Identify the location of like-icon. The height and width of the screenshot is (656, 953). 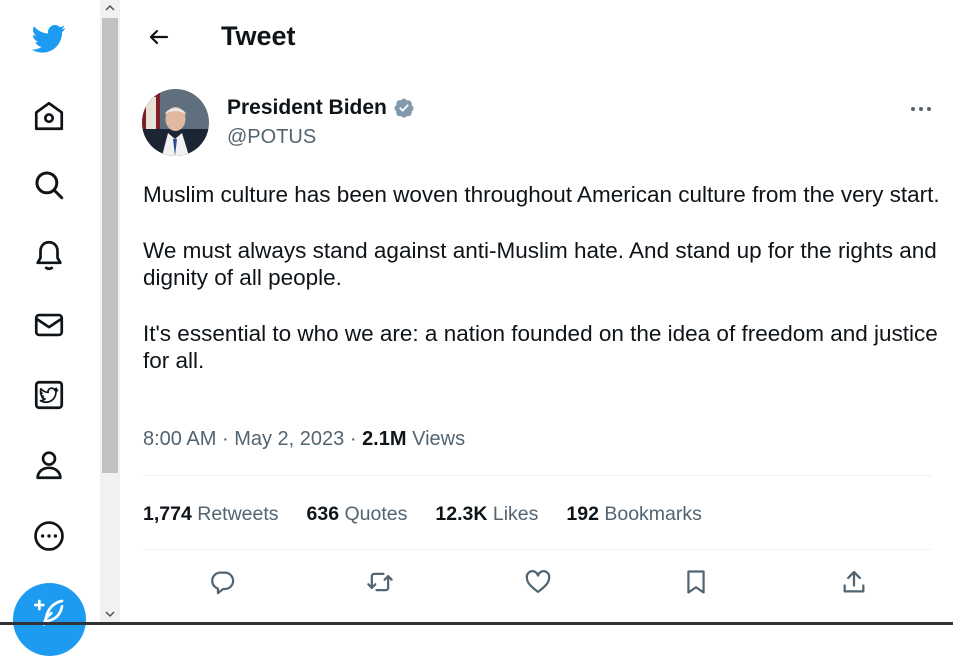
(538, 582).